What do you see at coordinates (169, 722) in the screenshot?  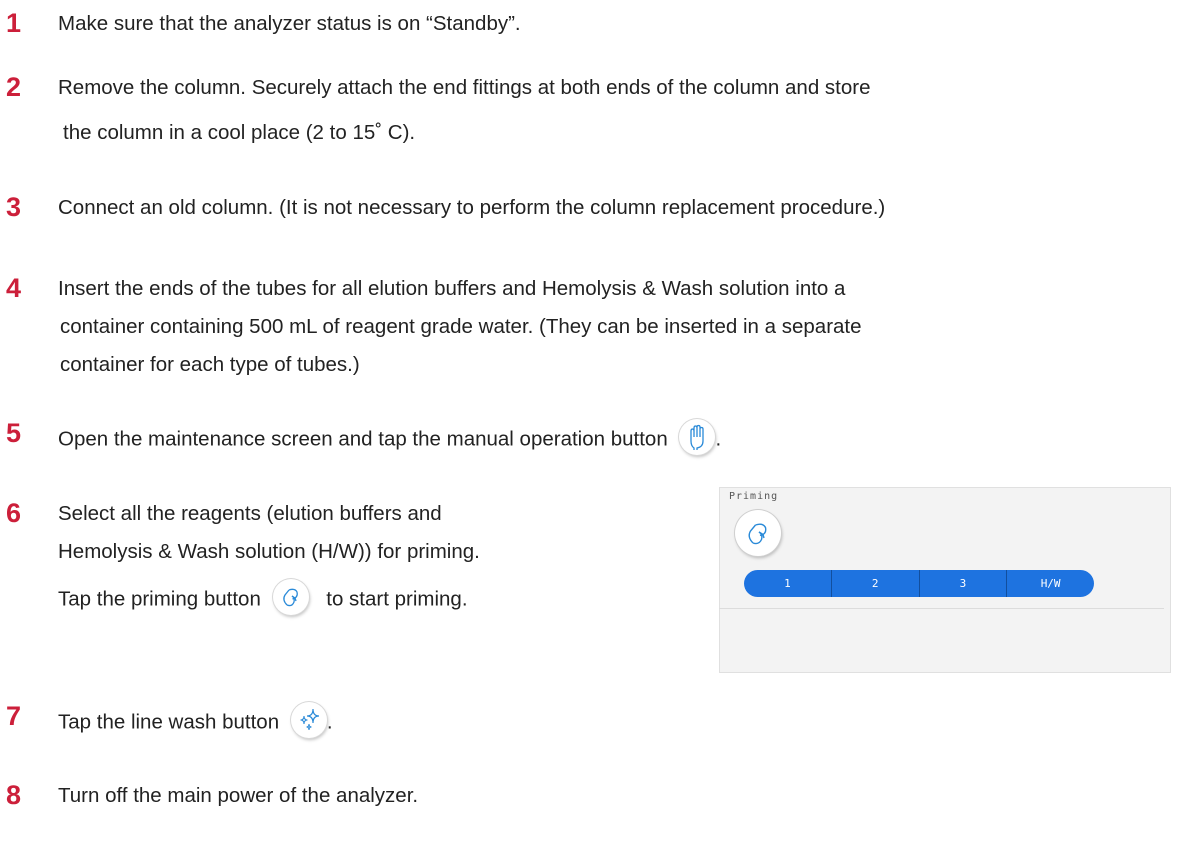 I see `step-text: Tap the line wash button` at bounding box center [169, 722].